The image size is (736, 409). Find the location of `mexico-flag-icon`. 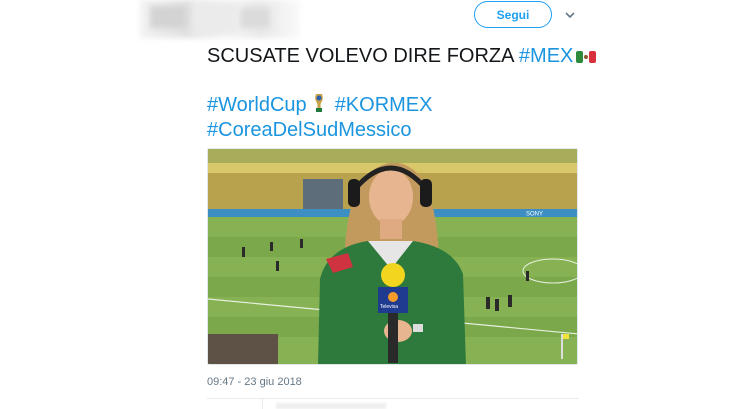

mexico-flag-icon is located at coordinates (586, 58).